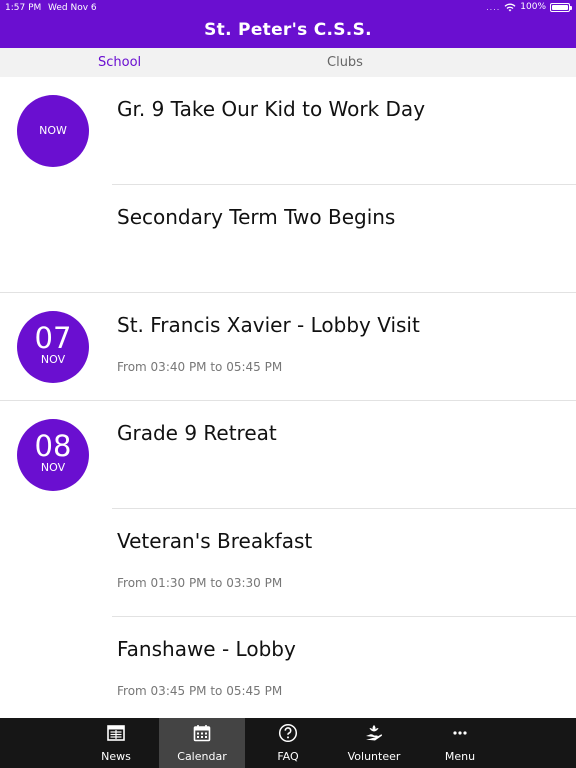 This screenshot has width=576, height=768. What do you see at coordinates (374, 743) in the screenshot?
I see `tabbar-volunteer: Volunteer` at bounding box center [374, 743].